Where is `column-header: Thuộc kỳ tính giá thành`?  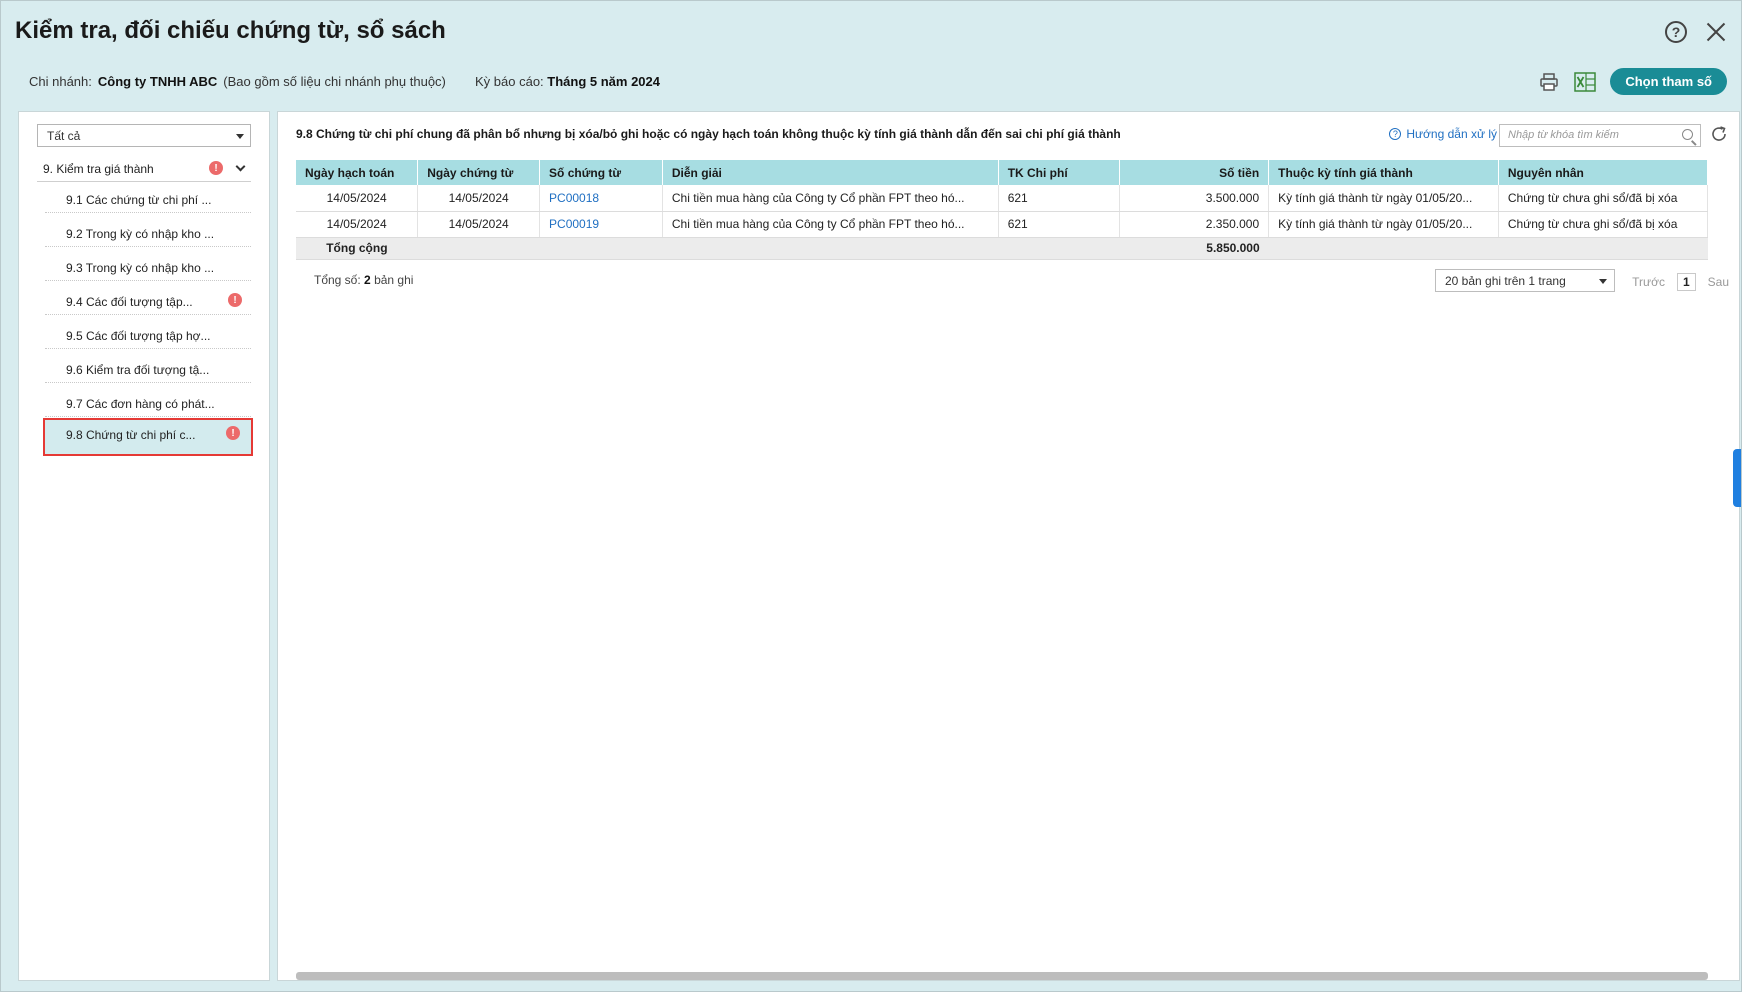
column-header: Thuộc kỳ tính giá thành is located at coordinates (1383, 172).